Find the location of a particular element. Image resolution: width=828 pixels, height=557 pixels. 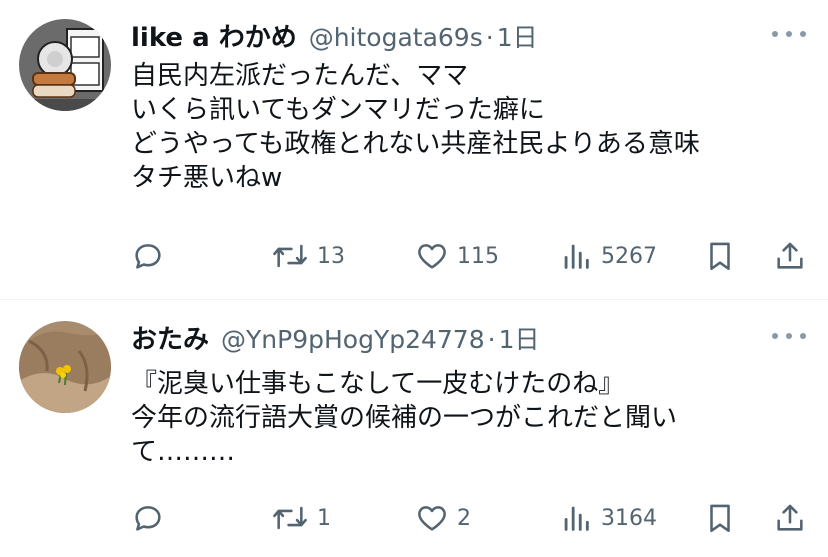

retweet-count: 13 is located at coordinates (331, 256).